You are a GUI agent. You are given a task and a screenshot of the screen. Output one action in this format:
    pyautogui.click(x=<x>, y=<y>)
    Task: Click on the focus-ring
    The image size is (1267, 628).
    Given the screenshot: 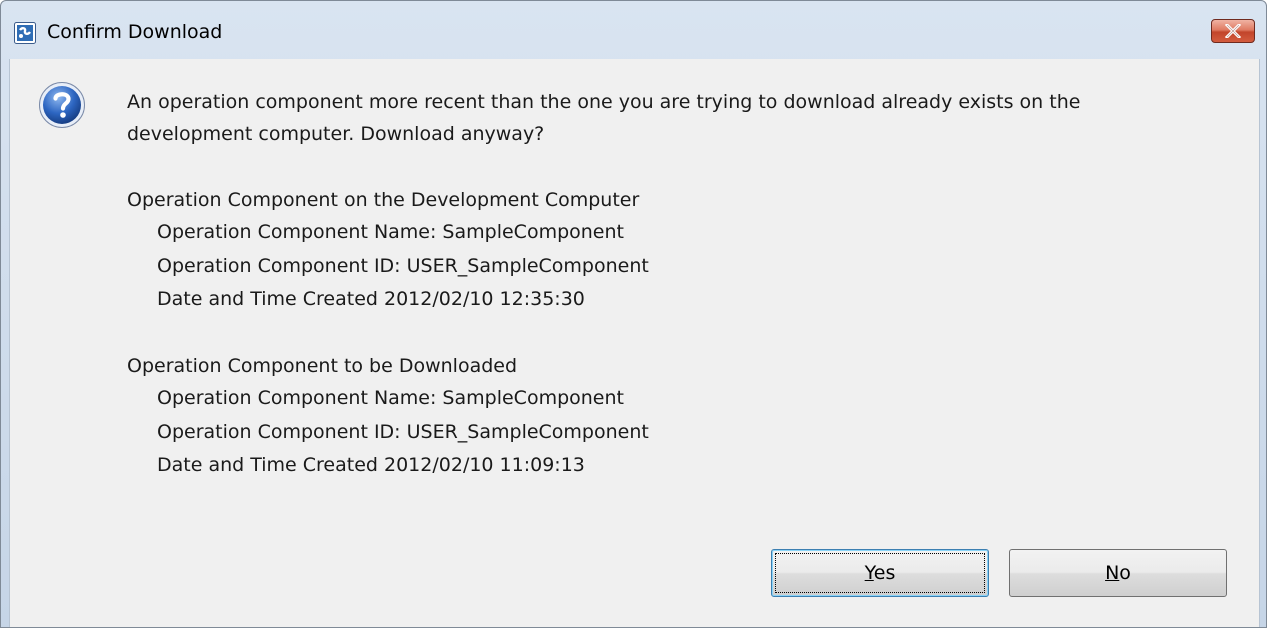 What is the action you would take?
    pyautogui.click(x=880, y=573)
    